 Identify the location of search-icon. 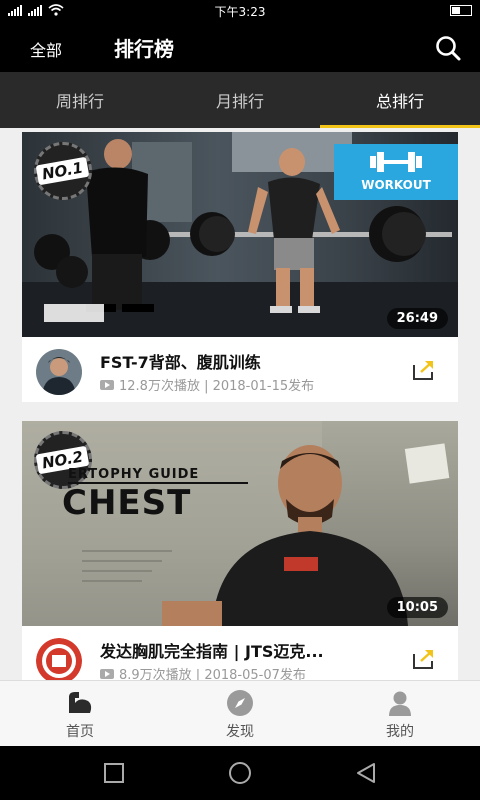
(448, 48).